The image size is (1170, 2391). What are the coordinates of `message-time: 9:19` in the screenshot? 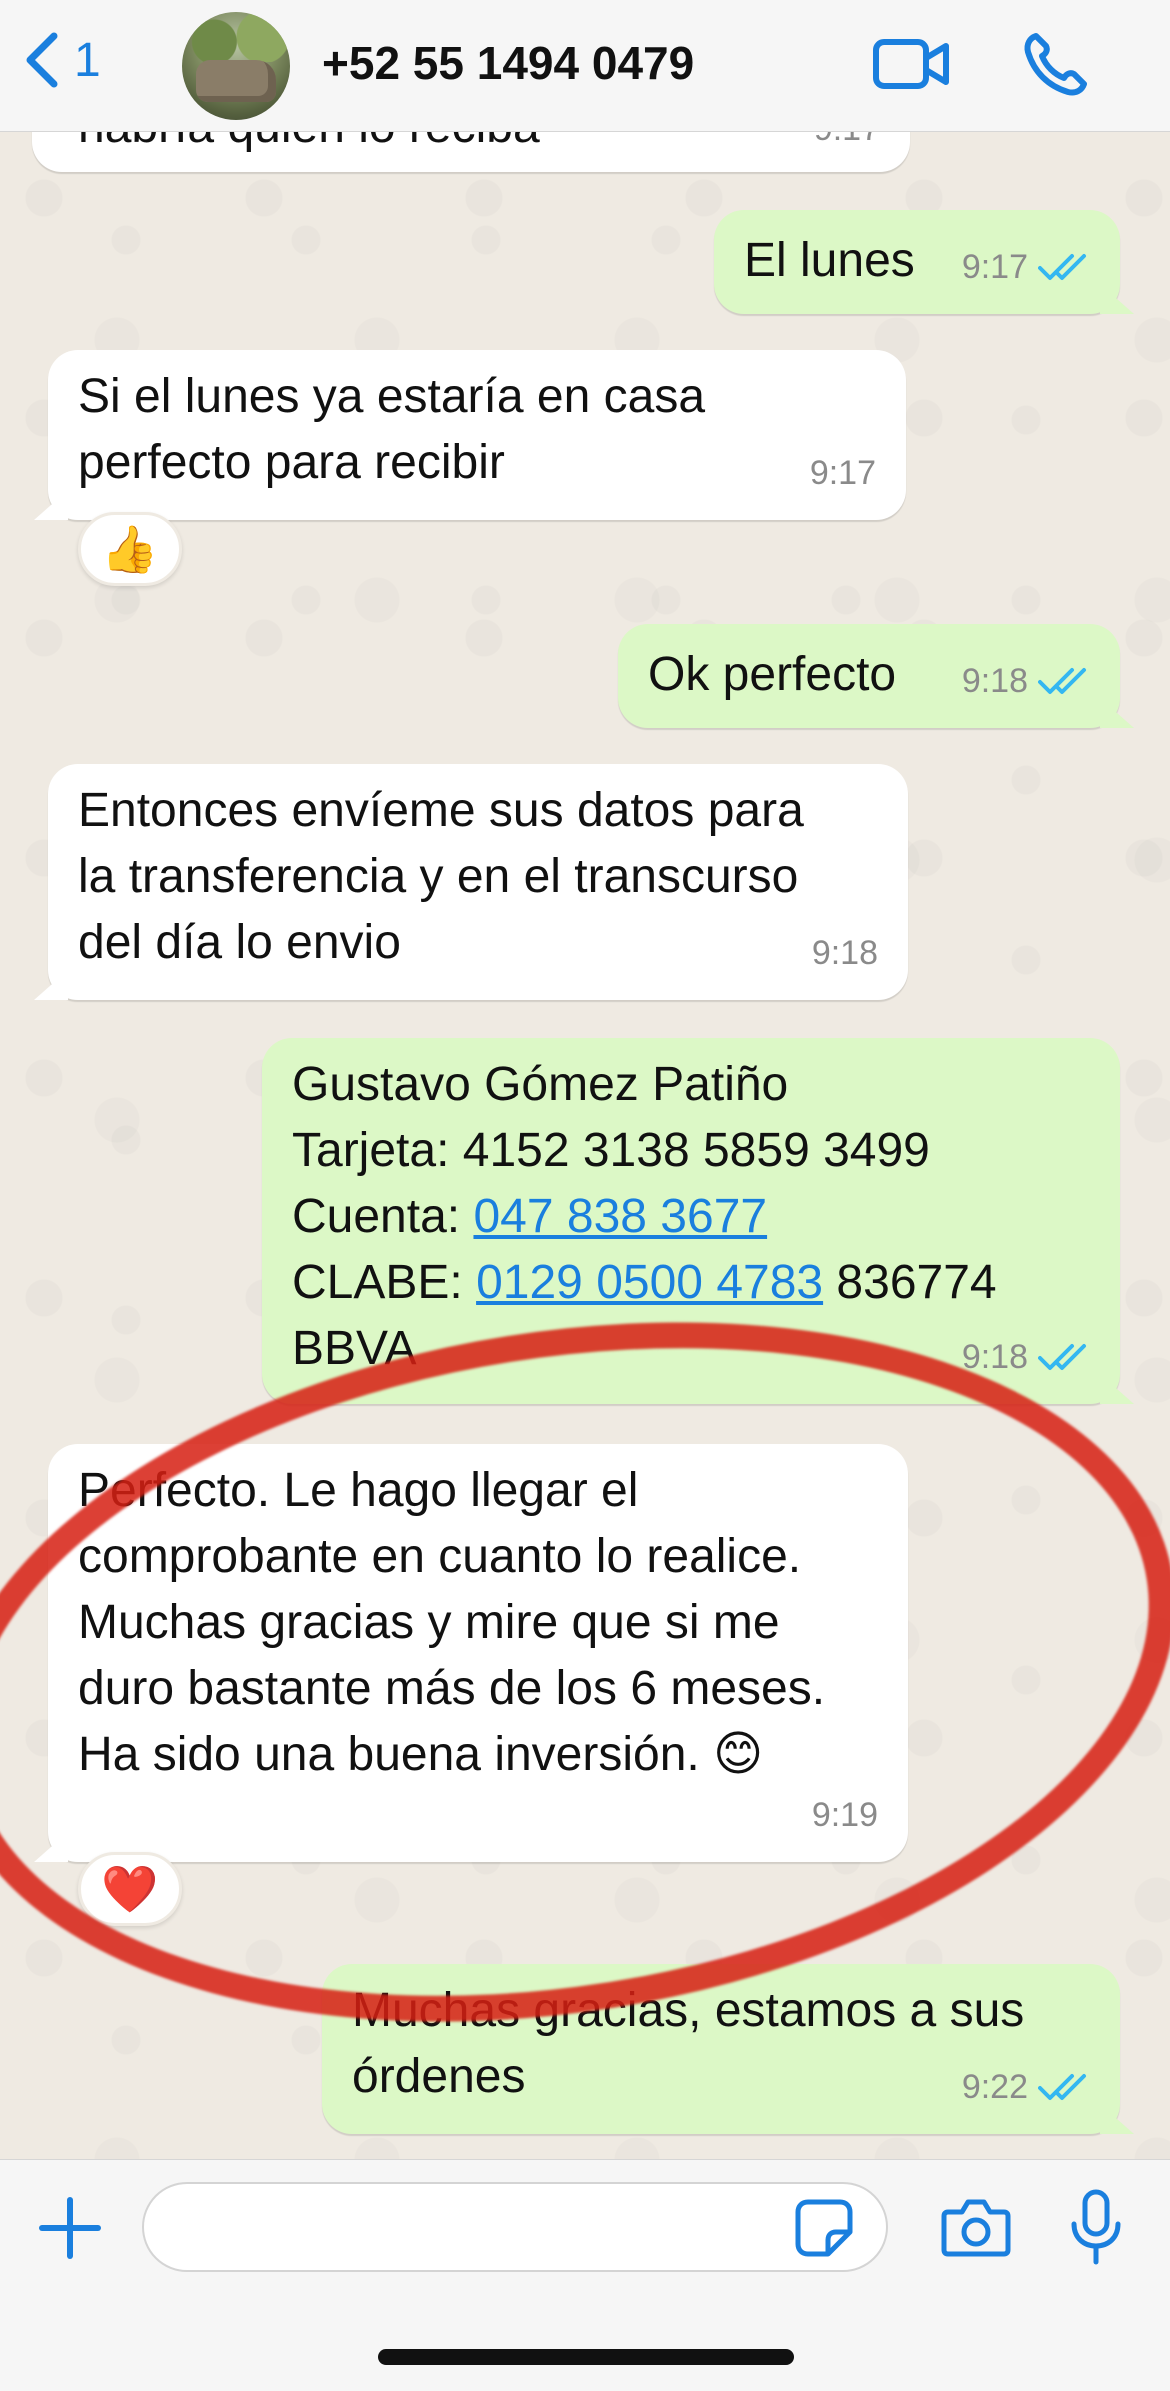 It's located at (844, 1815).